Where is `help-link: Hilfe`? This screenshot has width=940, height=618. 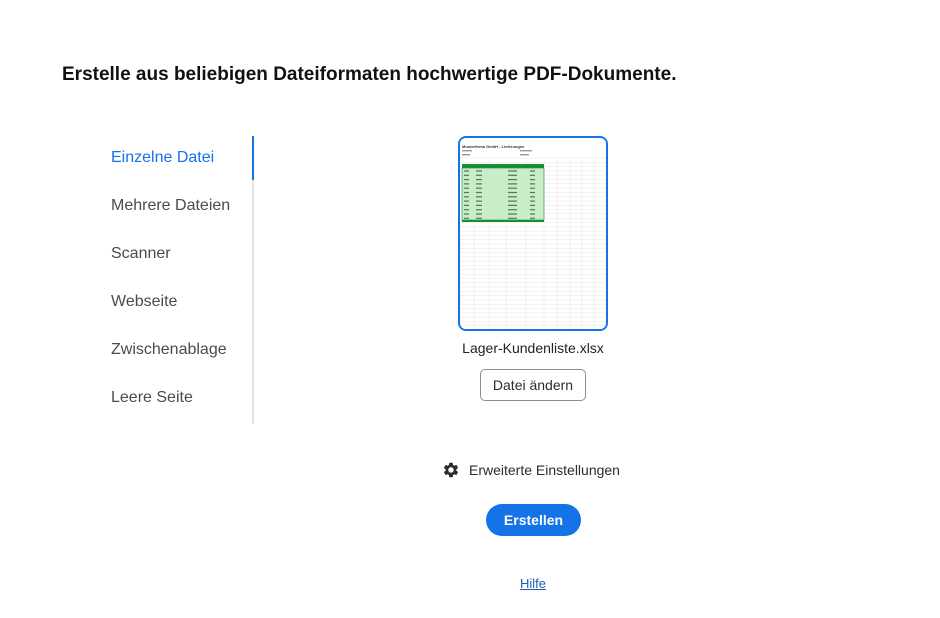 help-link: Hilfe is located at coordinates (533, 583).